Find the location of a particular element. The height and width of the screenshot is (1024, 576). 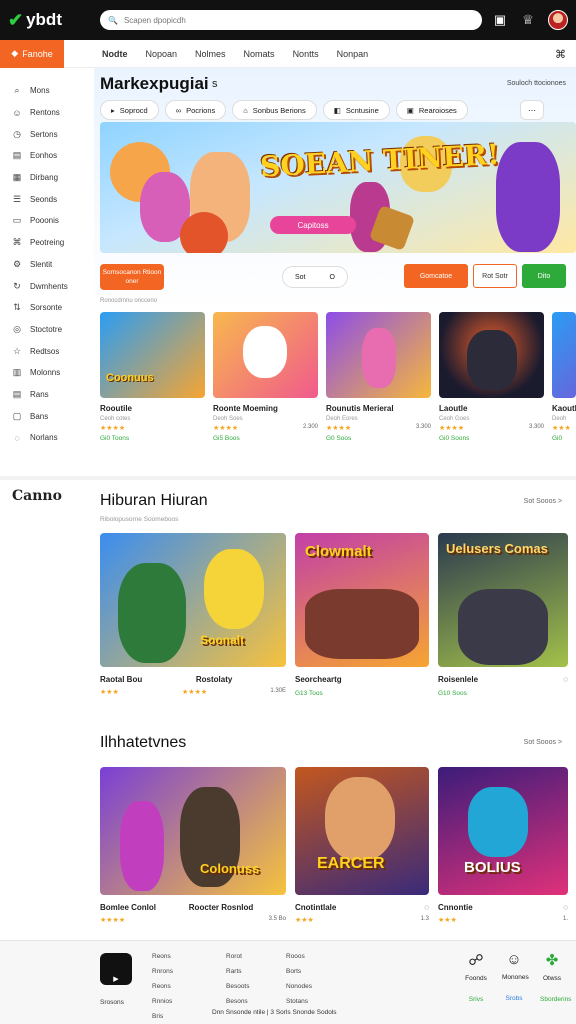

app-logo: ✔ ybdt is located at coordinates (54, 20).